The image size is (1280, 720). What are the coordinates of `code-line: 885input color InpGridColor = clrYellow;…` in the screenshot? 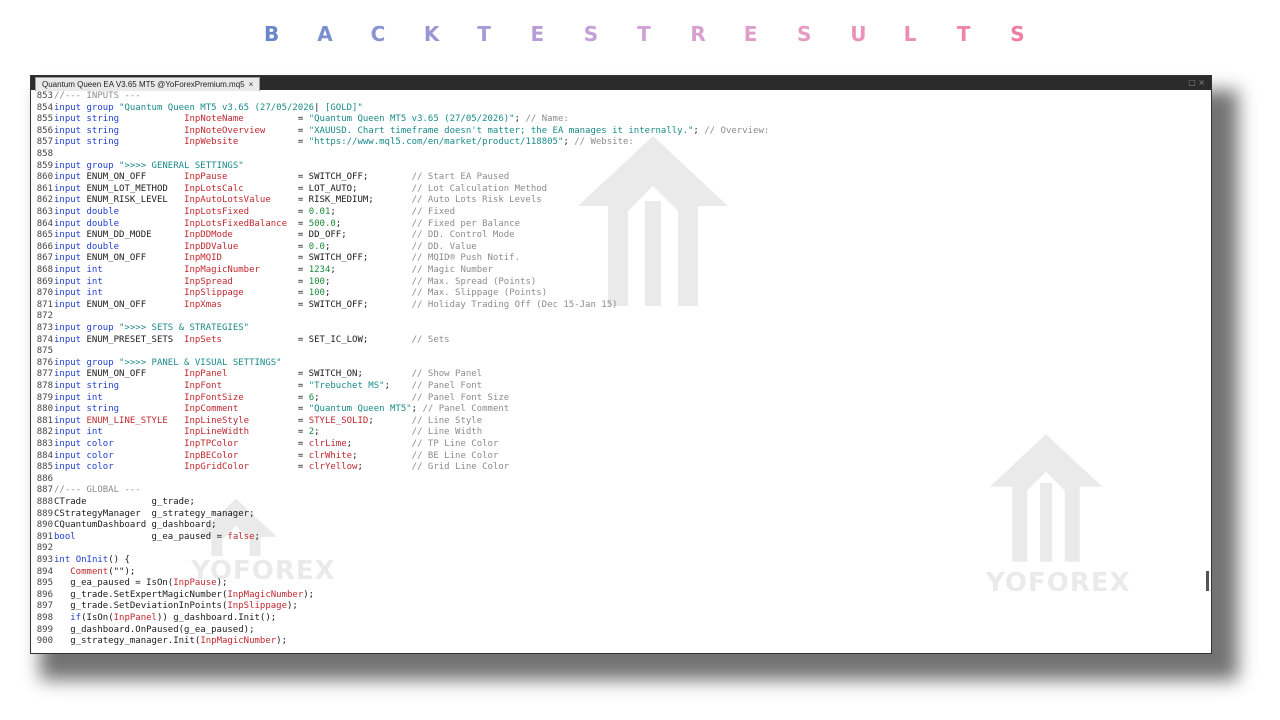 It's located at (270, 468).